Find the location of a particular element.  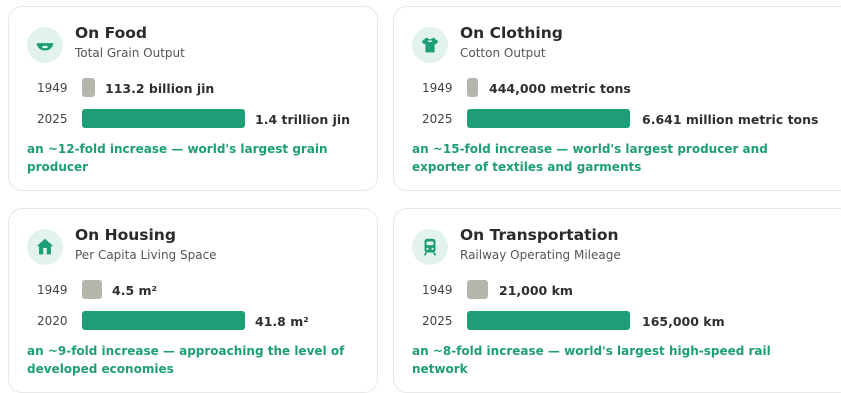

card-title: On Housing is located at coordinates (125, 235).